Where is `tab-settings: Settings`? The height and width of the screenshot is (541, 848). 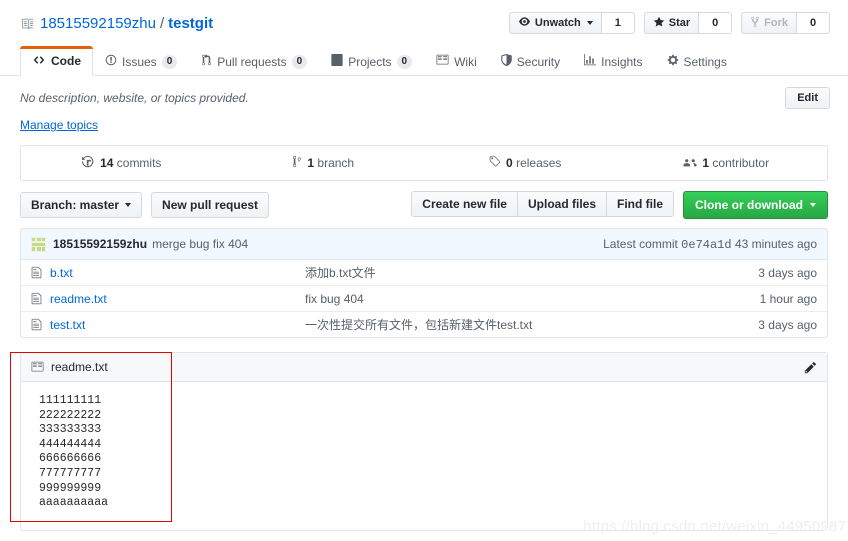 tab-settings: Settings is located at coordinates (697, 61).